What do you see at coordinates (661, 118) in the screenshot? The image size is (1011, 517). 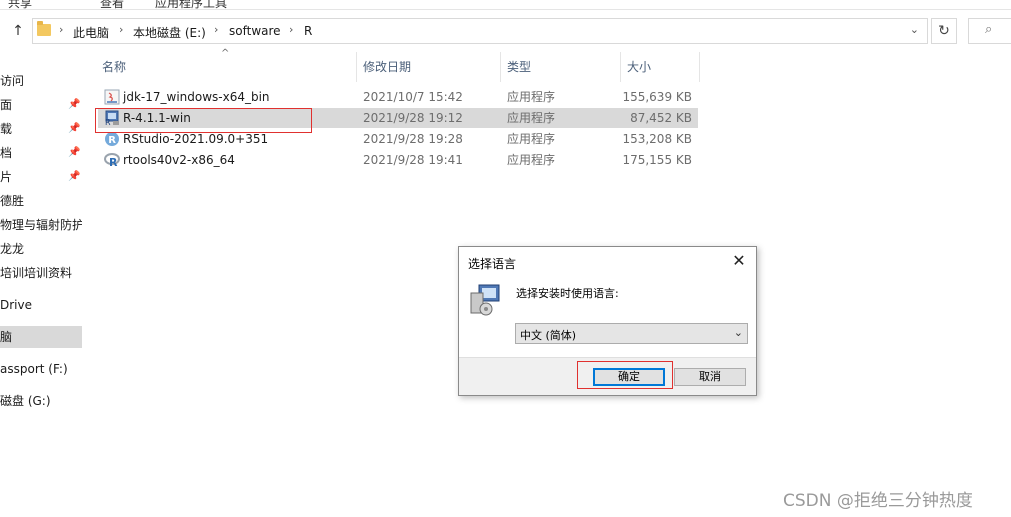 I see `file-size: 87,452 KB` at bounding box center [661, 118].